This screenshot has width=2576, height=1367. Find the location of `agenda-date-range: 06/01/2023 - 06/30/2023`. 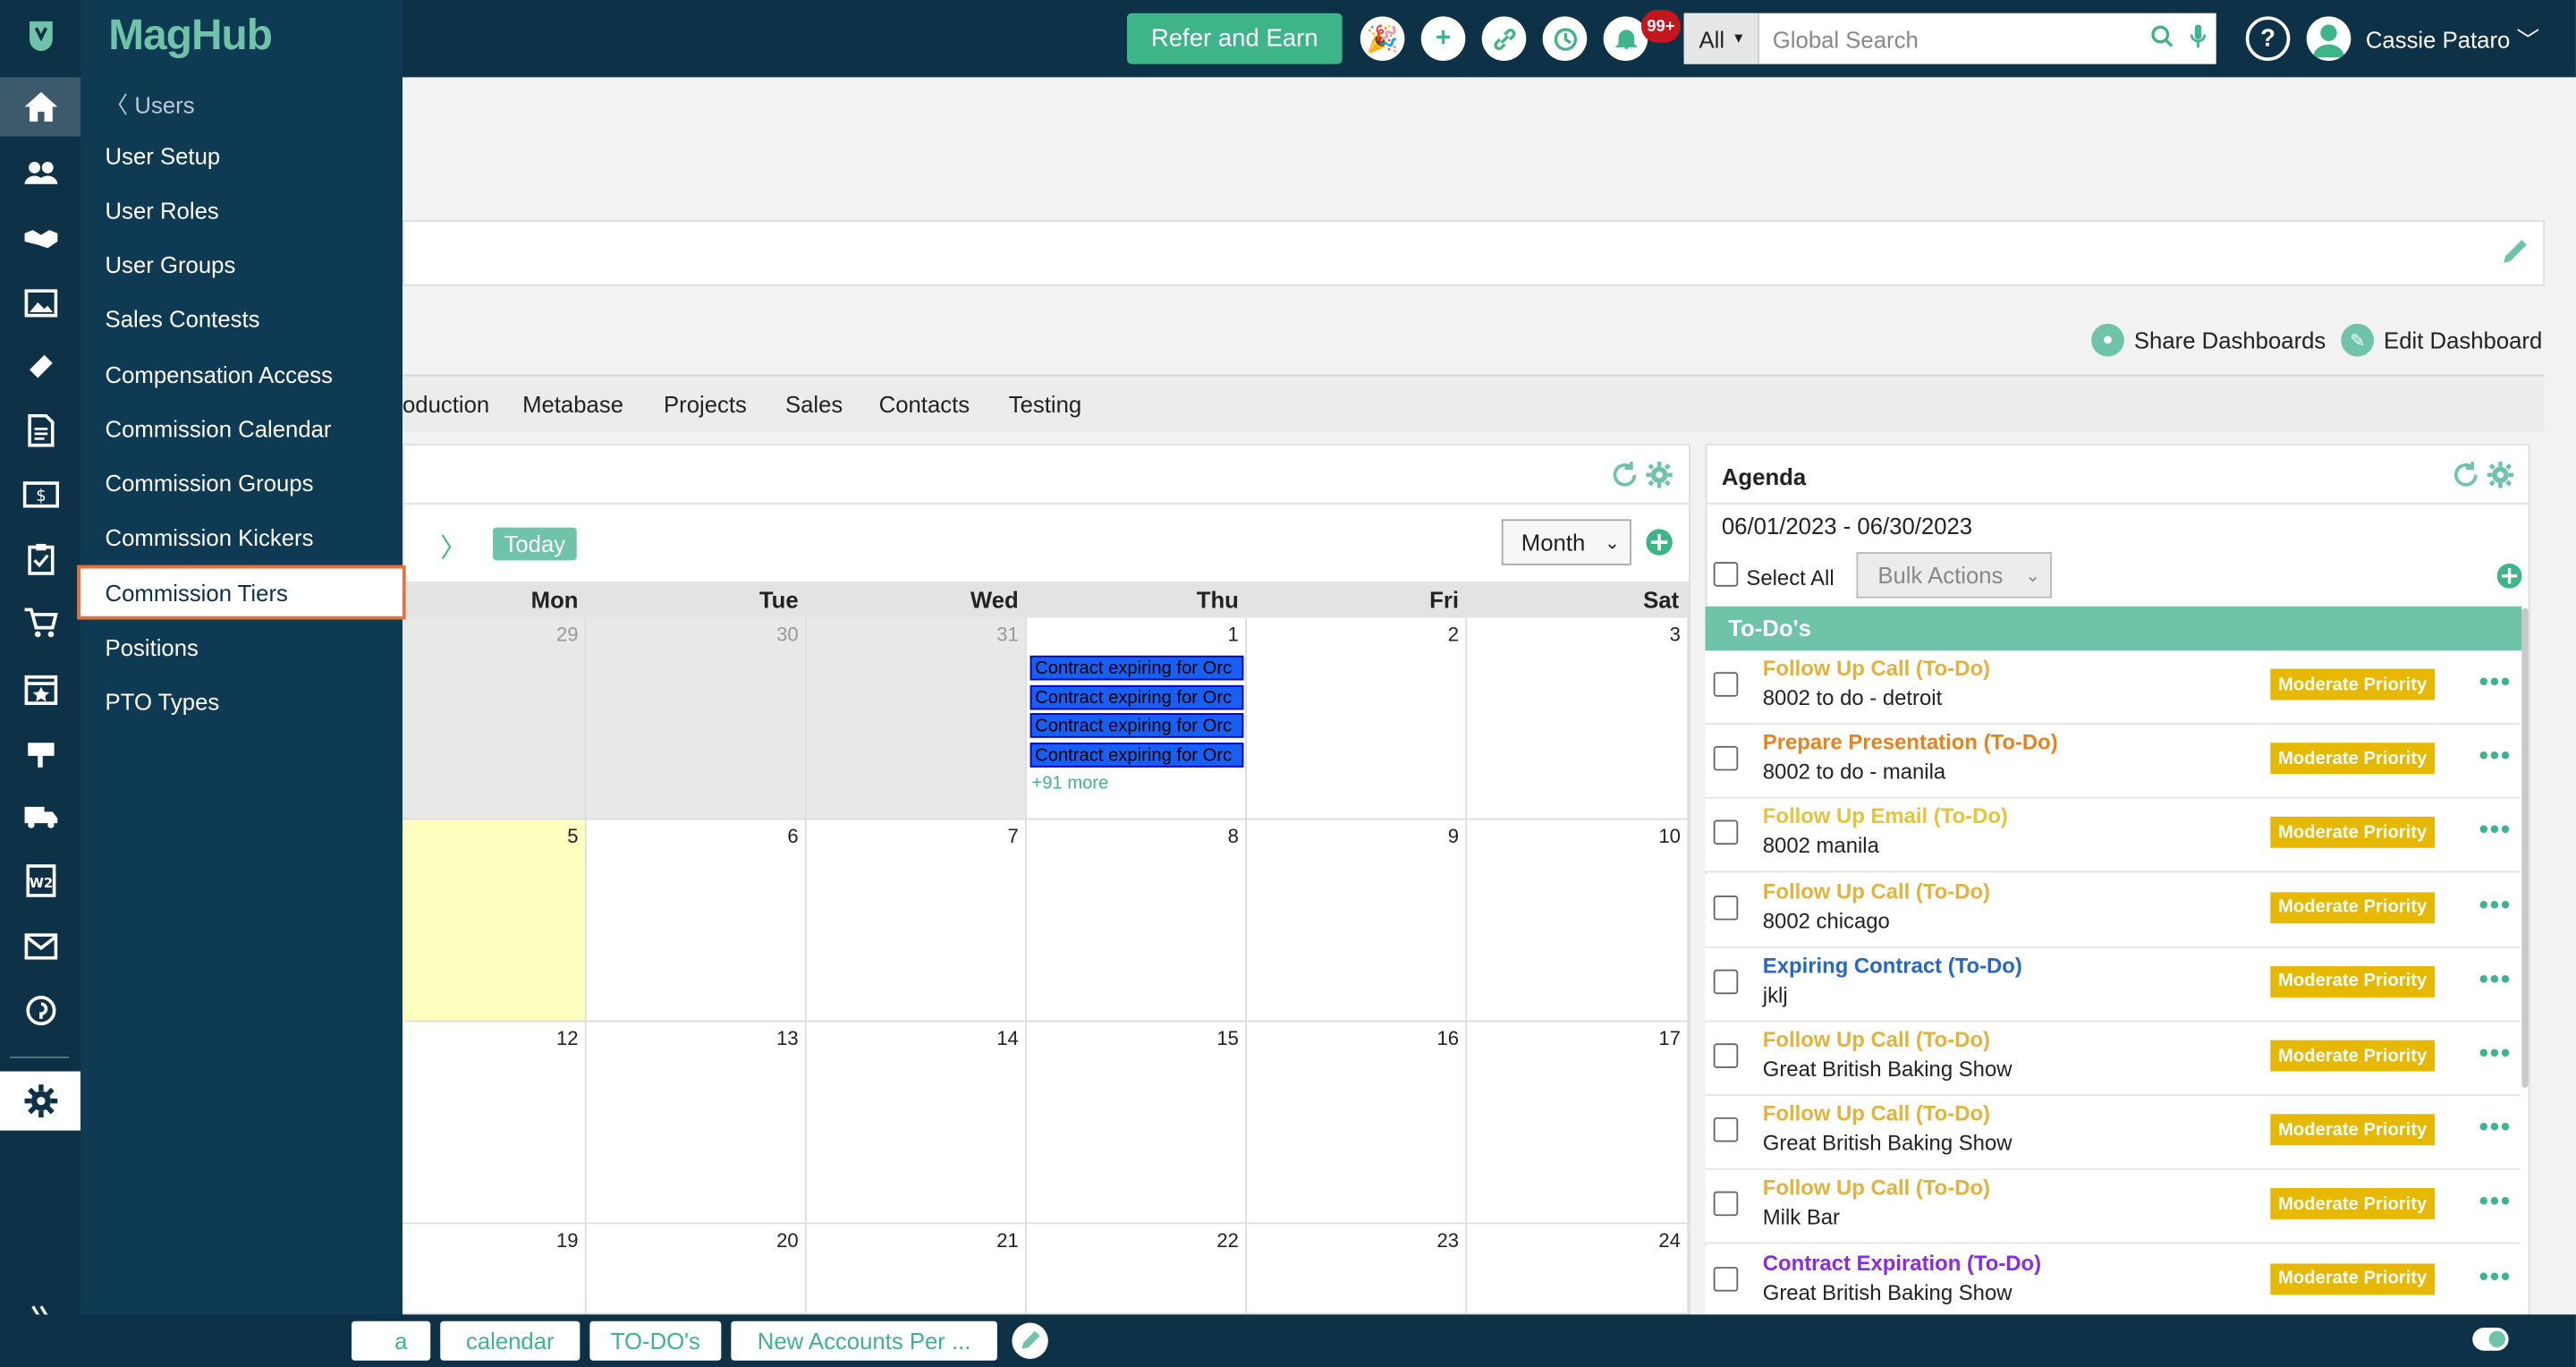

agenda-date-range: 06/01/2023 - 06/30/2023 is located at coordinates (1847, 526).